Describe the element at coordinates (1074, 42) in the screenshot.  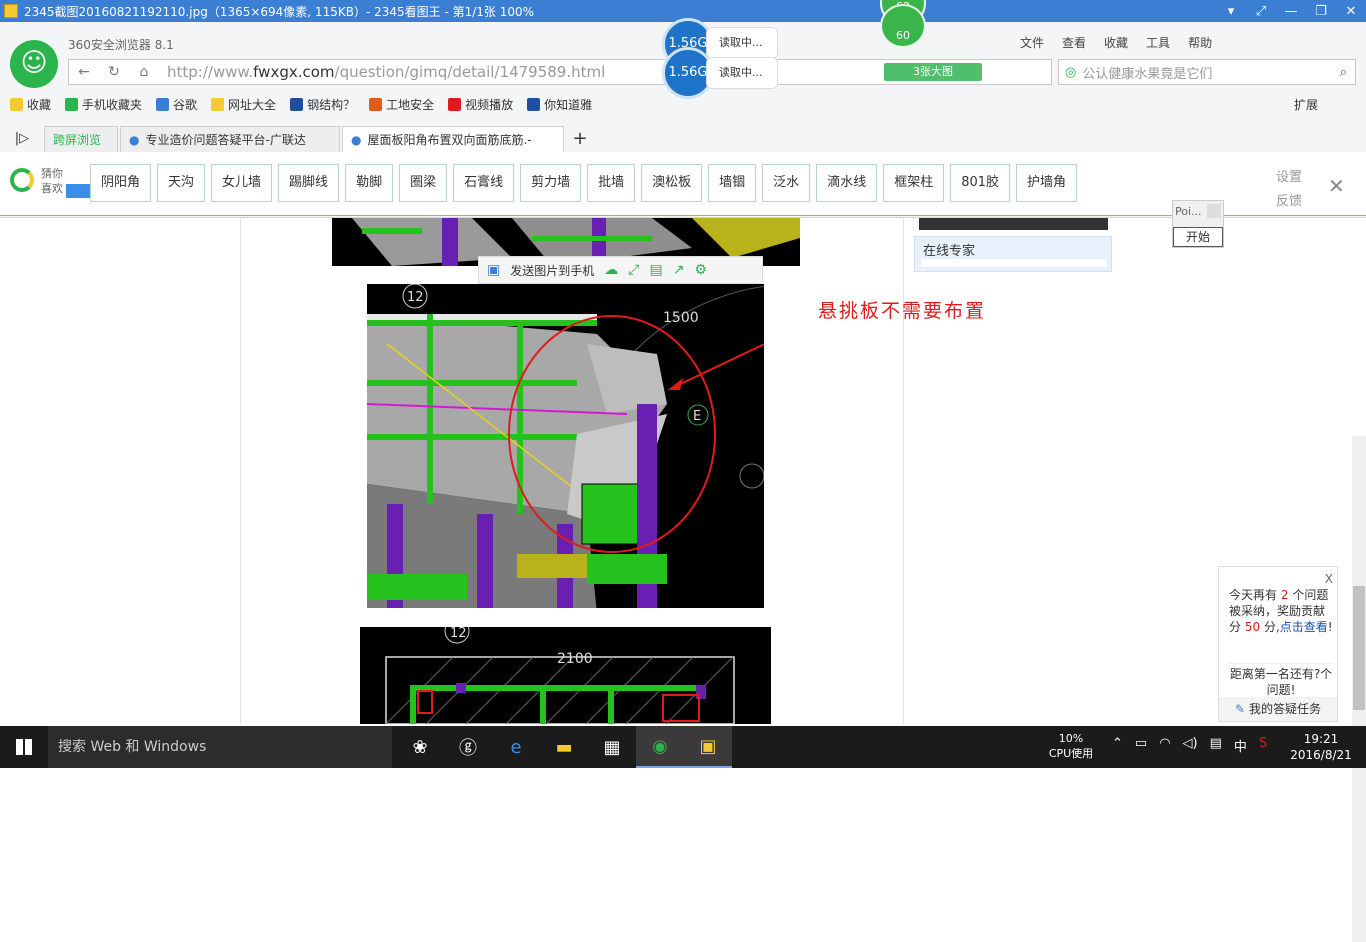
I see `menu-view: 查看` at that location.